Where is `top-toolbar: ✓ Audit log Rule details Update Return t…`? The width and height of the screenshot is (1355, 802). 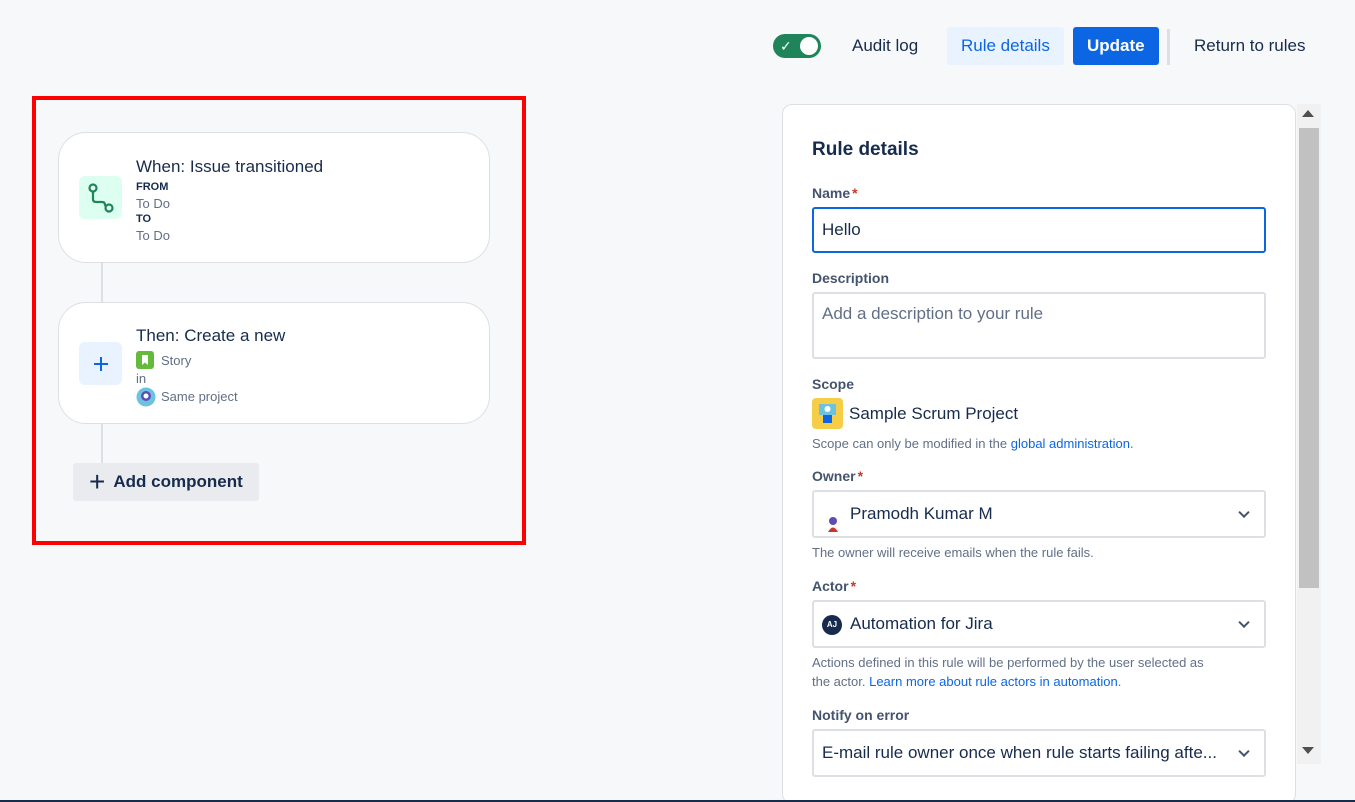 top-toolbar: ✓ Audit log Rule details Update Return t… is located at coordinates (677, 46).